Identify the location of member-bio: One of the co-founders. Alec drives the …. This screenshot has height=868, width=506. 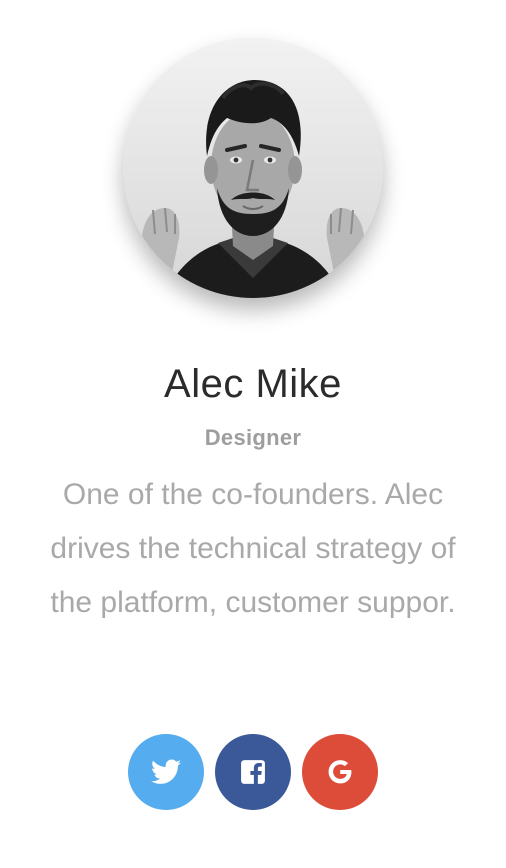
(253, 548).